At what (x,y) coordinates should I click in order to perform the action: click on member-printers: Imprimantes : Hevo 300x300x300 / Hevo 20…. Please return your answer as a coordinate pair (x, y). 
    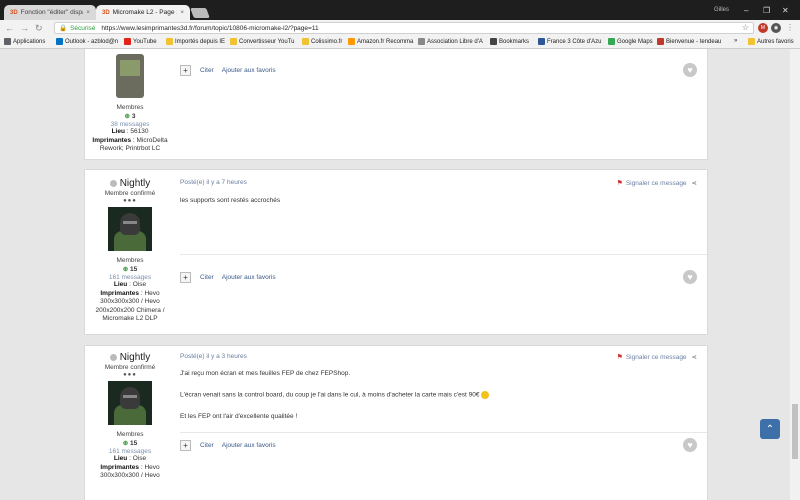
    Looking at the image, I should click on (130, 306).